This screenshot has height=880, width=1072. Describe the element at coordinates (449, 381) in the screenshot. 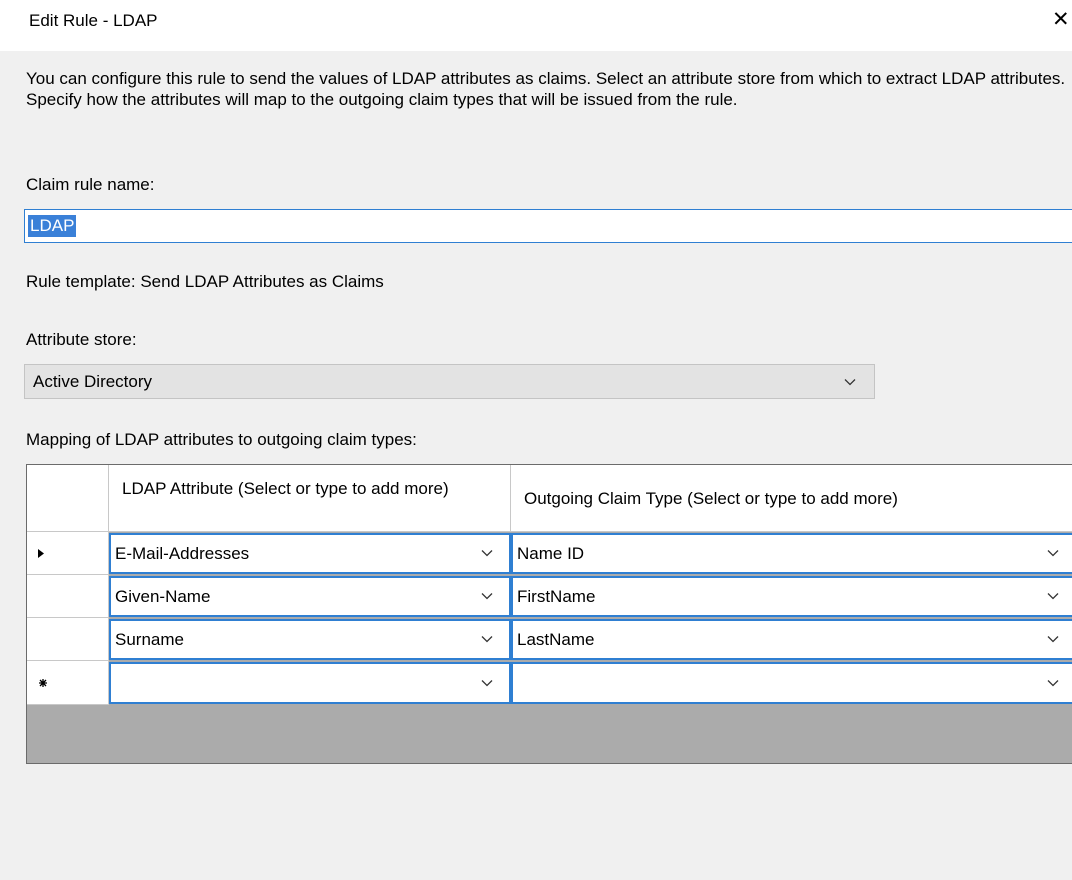

I see `attribute-store-select: Active Directory` at that location.